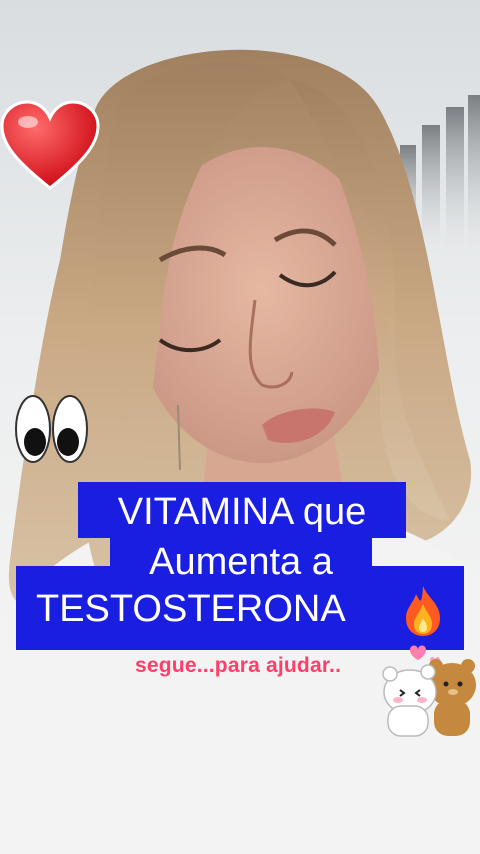  Describe the element at coordinates (50, 145) in the screenshot. I see `heart-icon` at that location.